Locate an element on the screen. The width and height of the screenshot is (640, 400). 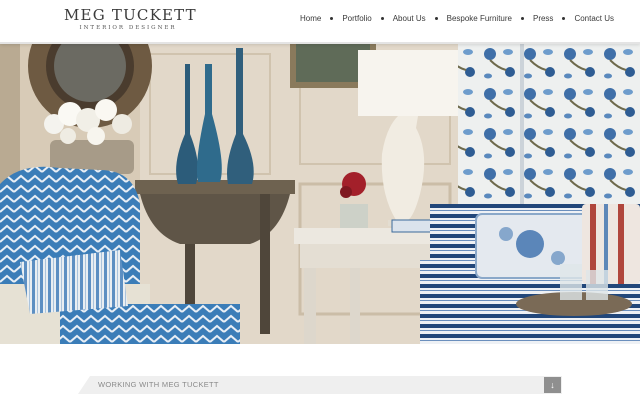
section-bar-notch is located at coordinates (84, 385).